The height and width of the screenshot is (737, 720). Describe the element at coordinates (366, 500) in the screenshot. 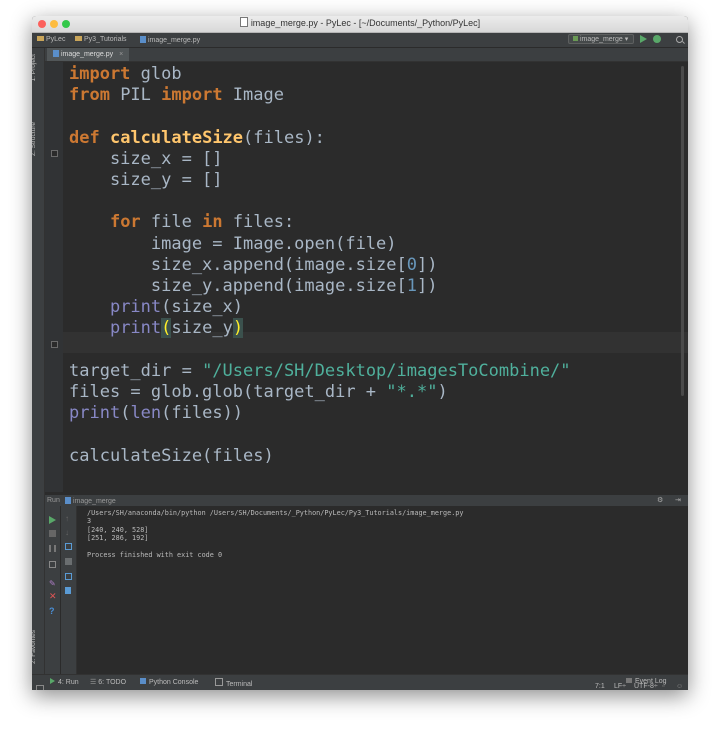

I see `run-panel-header: Run image_merge ⚙ ⇥` at that location.